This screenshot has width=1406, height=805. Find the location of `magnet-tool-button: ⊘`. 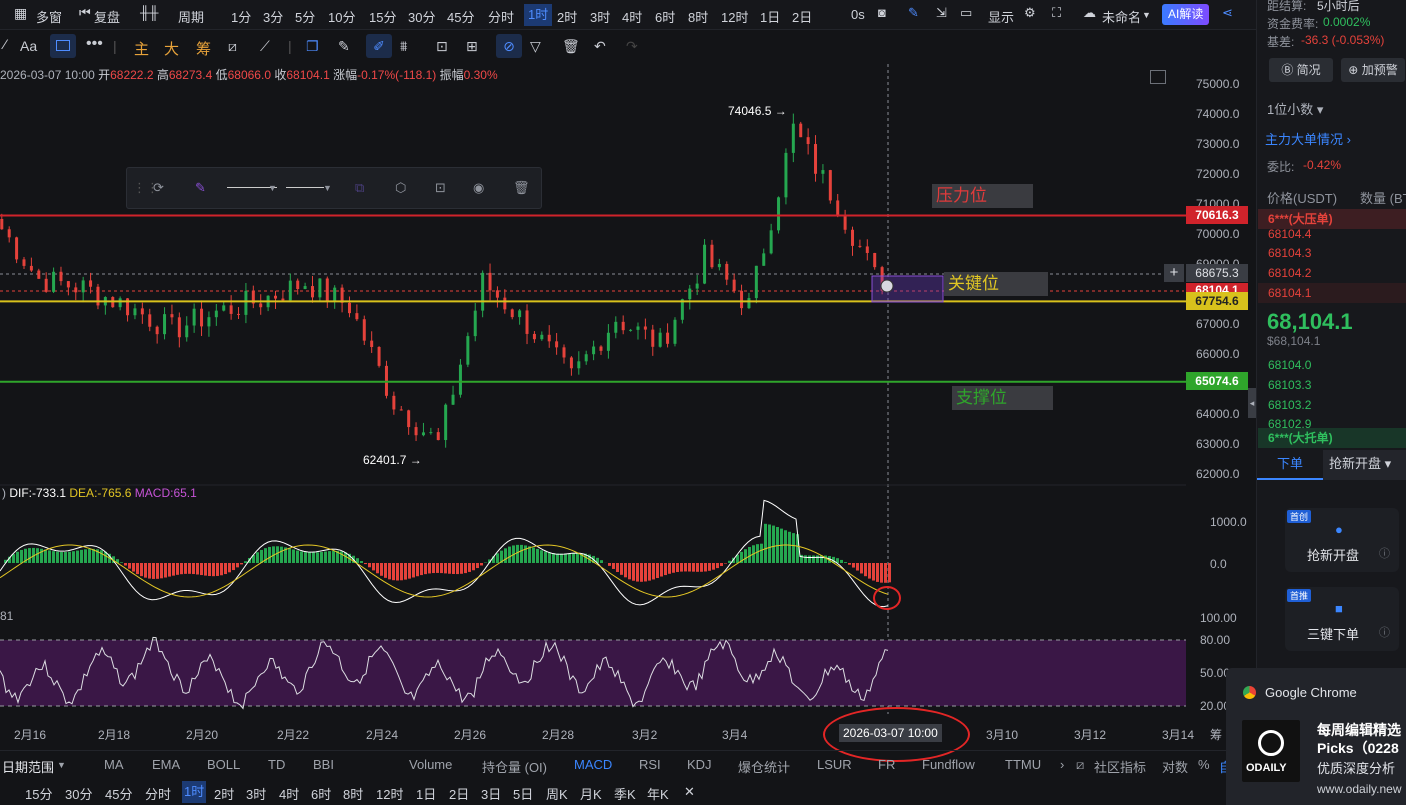

magnet-tool-button: ⊘ is located at coordinates (509, 46).